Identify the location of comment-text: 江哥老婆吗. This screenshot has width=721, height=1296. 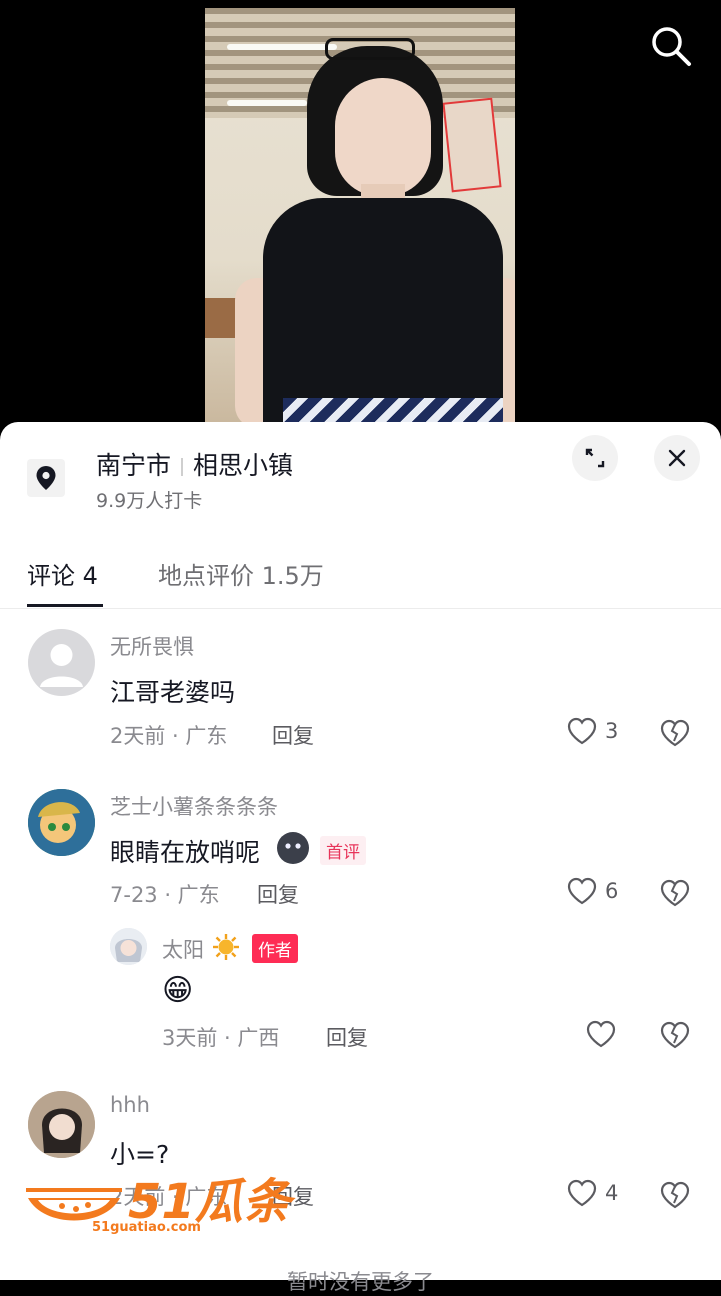
(173, 692).